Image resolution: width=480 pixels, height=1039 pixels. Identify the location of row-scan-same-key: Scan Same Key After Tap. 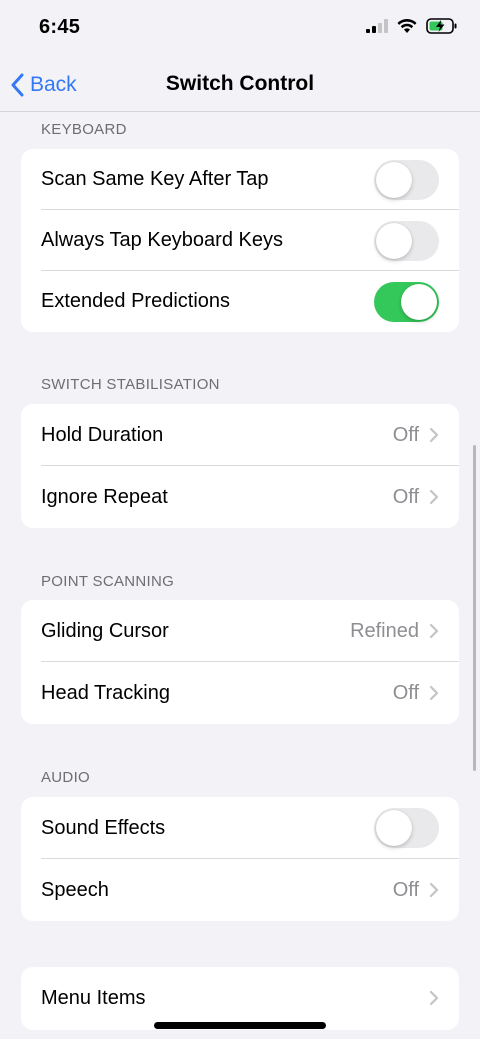
(240, 179).